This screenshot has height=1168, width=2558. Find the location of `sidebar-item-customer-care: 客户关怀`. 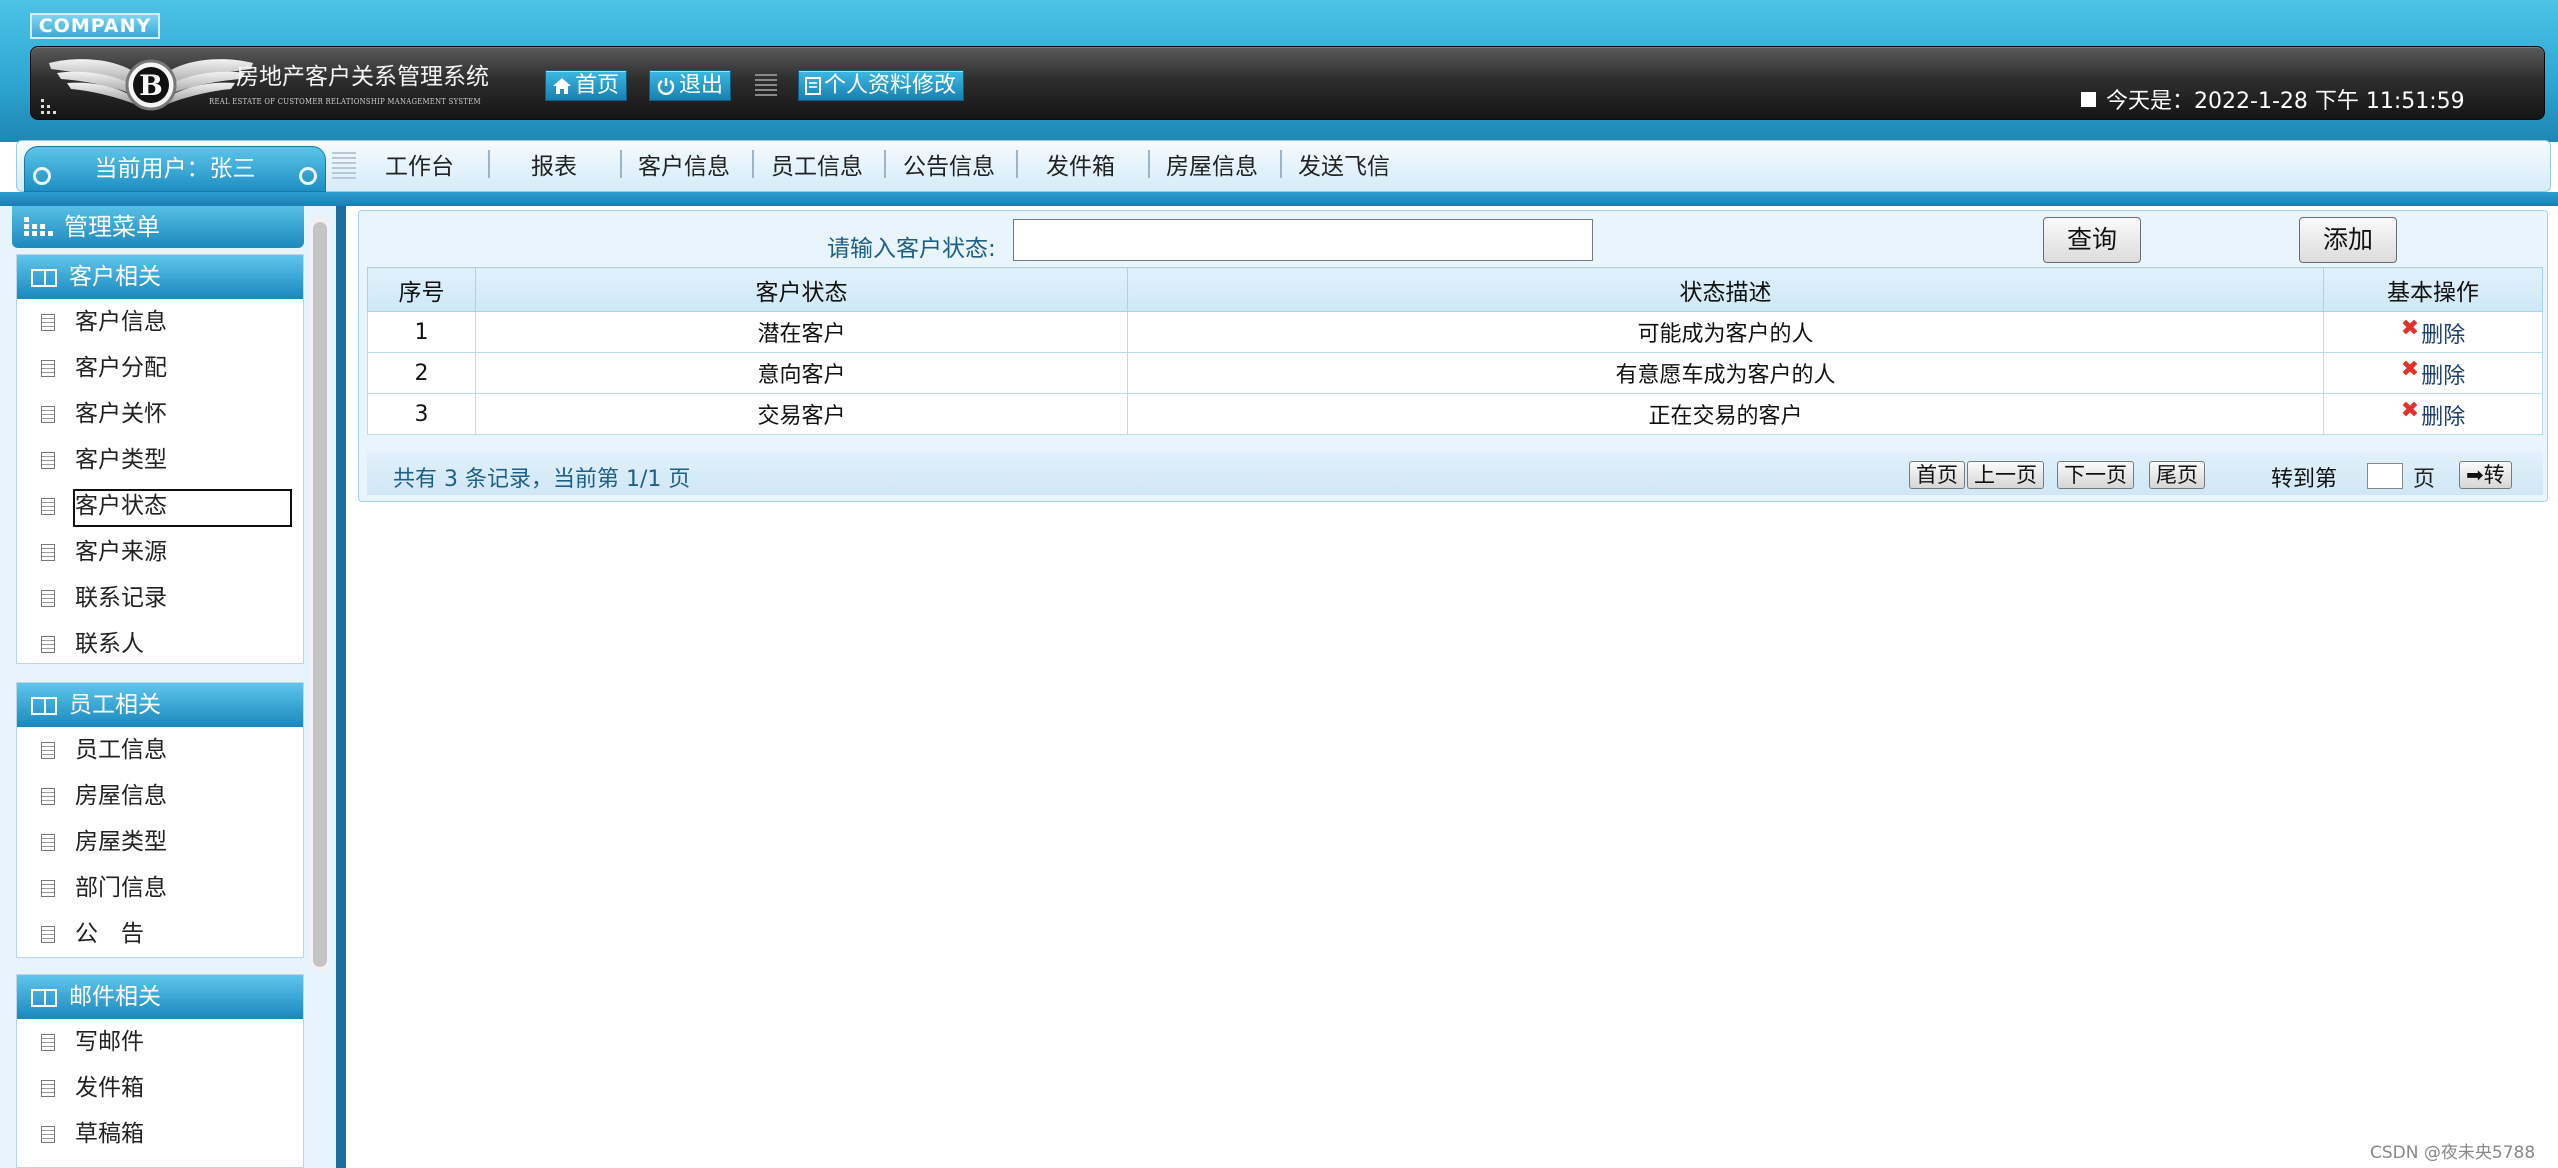

sidebar-item-customer-care: 客户关怀 is located at coordinates (160, 414).